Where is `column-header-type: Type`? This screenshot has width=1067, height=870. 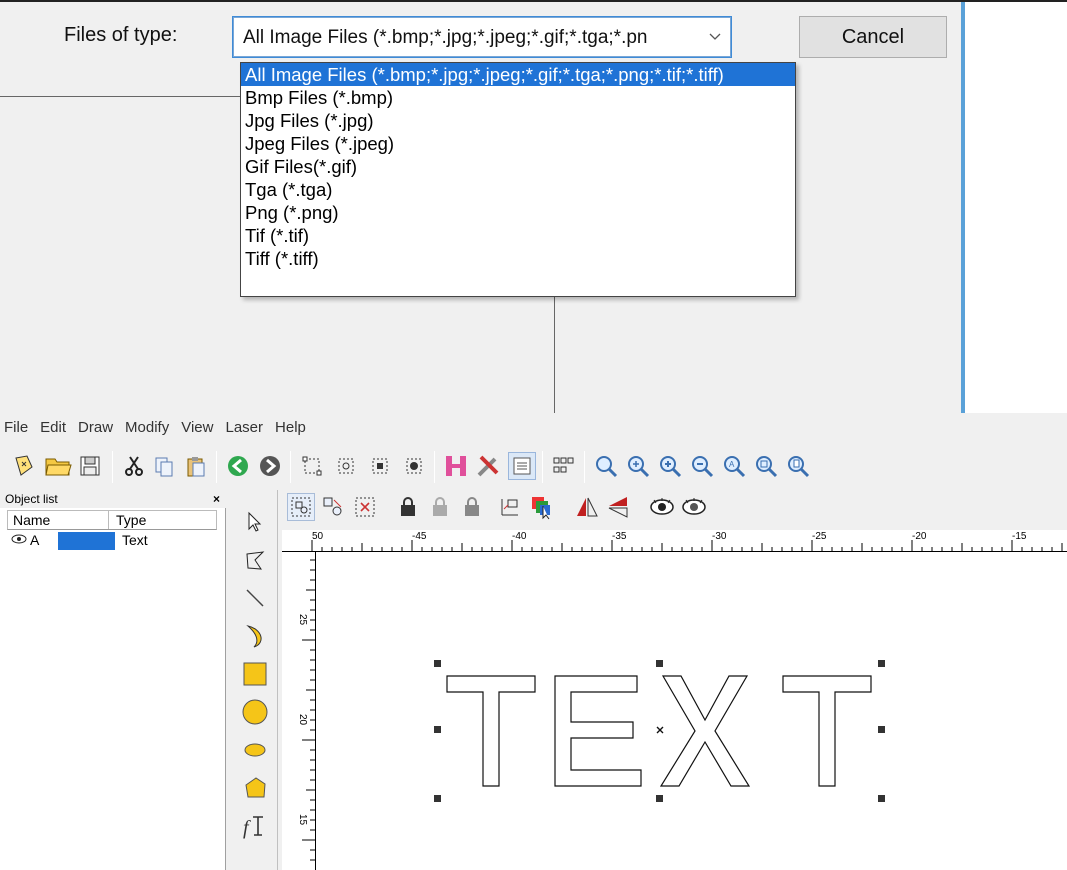 column-header-type: Type is located at coordinates (131, 520).